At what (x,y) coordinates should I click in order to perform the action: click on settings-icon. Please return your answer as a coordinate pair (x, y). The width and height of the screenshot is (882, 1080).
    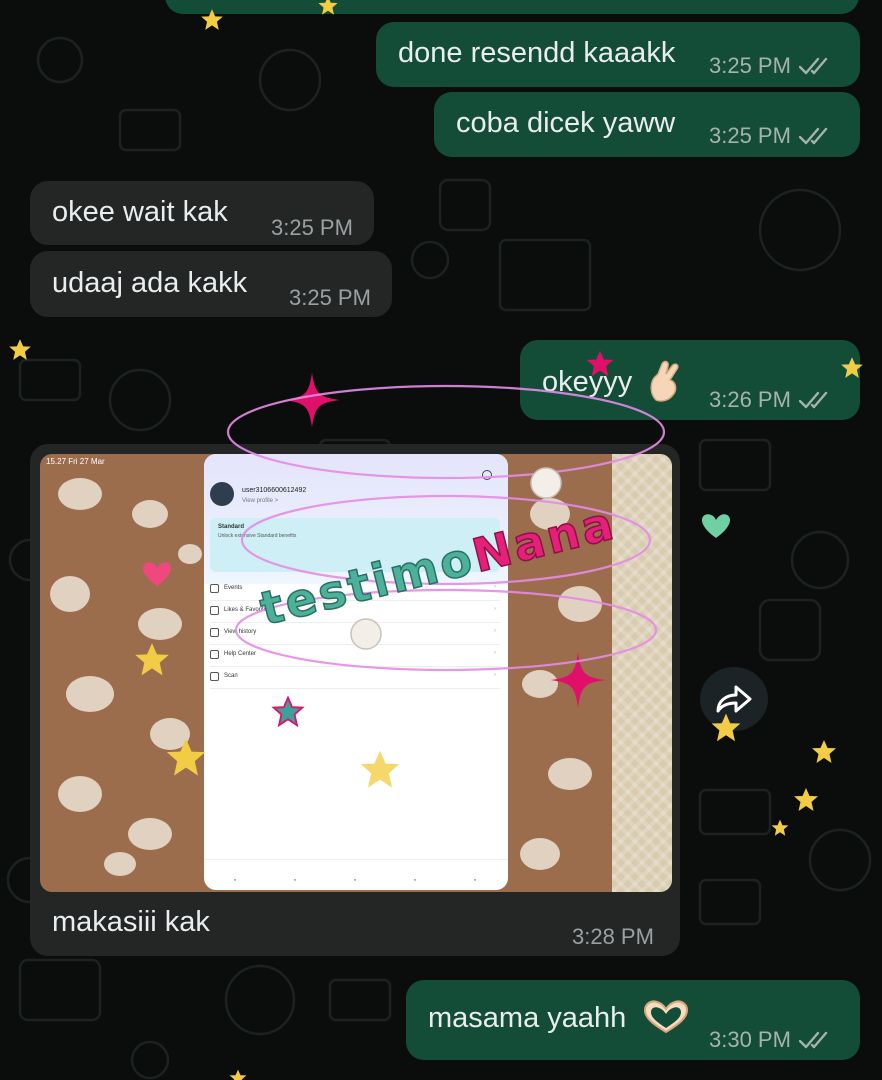
    Looking at the image, I should click on (487, 475).